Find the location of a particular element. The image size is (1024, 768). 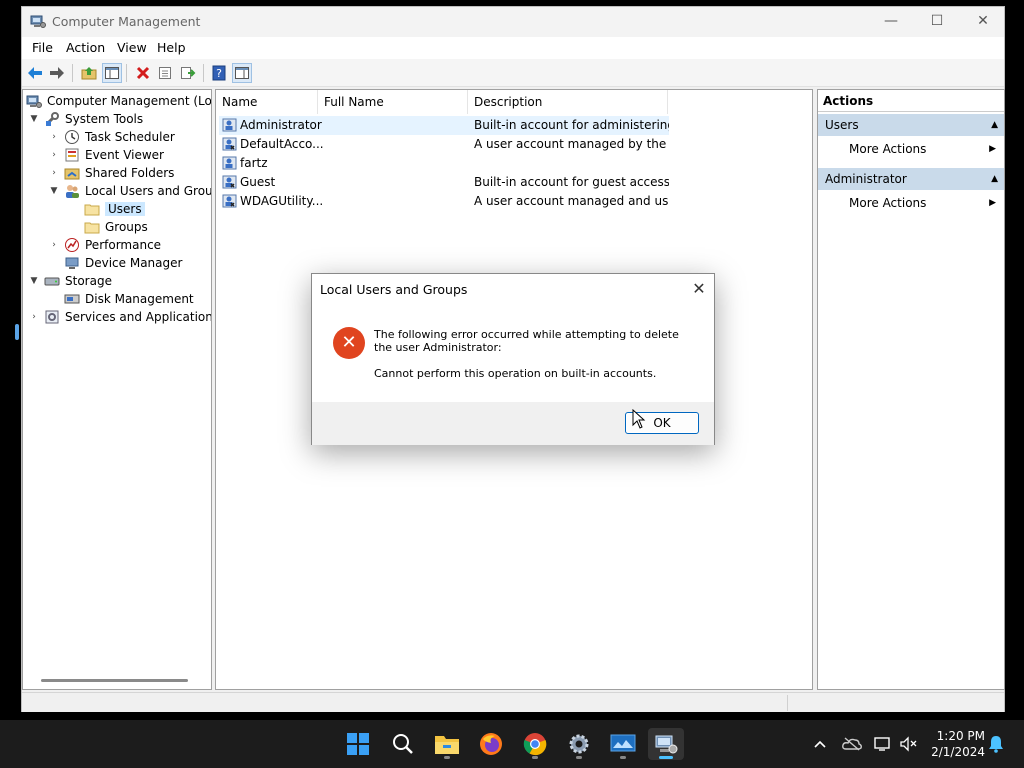

tree-item-users: Users is located at coordinates (114, 209).